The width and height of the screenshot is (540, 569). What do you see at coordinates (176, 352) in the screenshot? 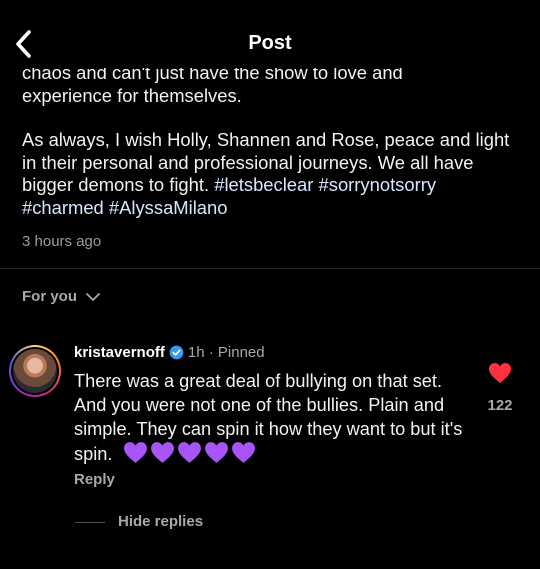
I see `verified-badge-icon` at bounding box center [176, 352].